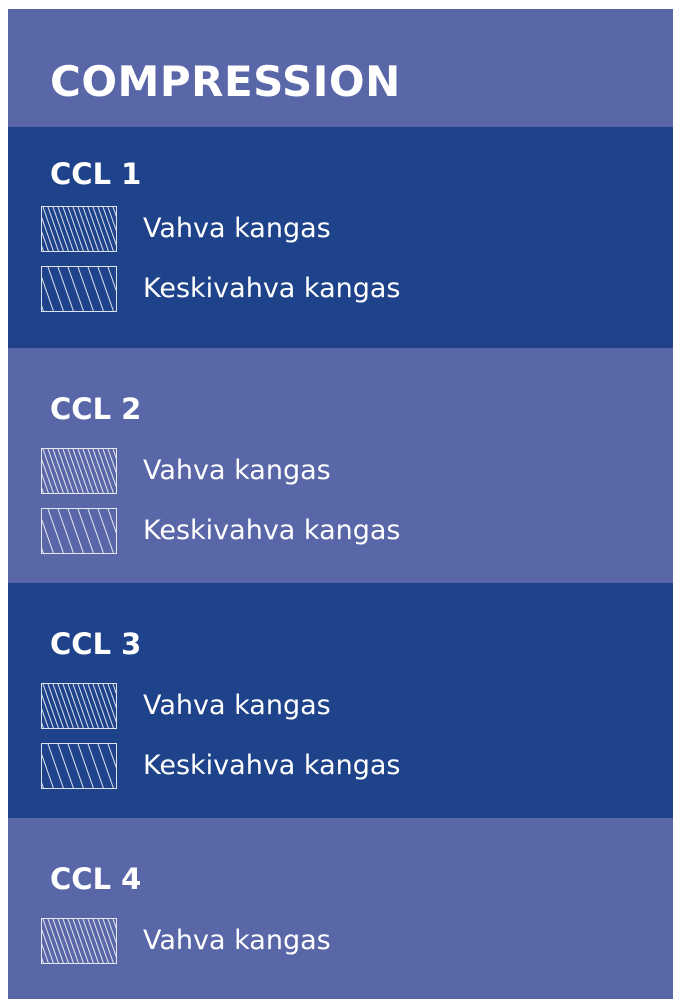 This screenshot has width=673, height=999. I want to click on section-title: CCL 4, so click(96, 879).